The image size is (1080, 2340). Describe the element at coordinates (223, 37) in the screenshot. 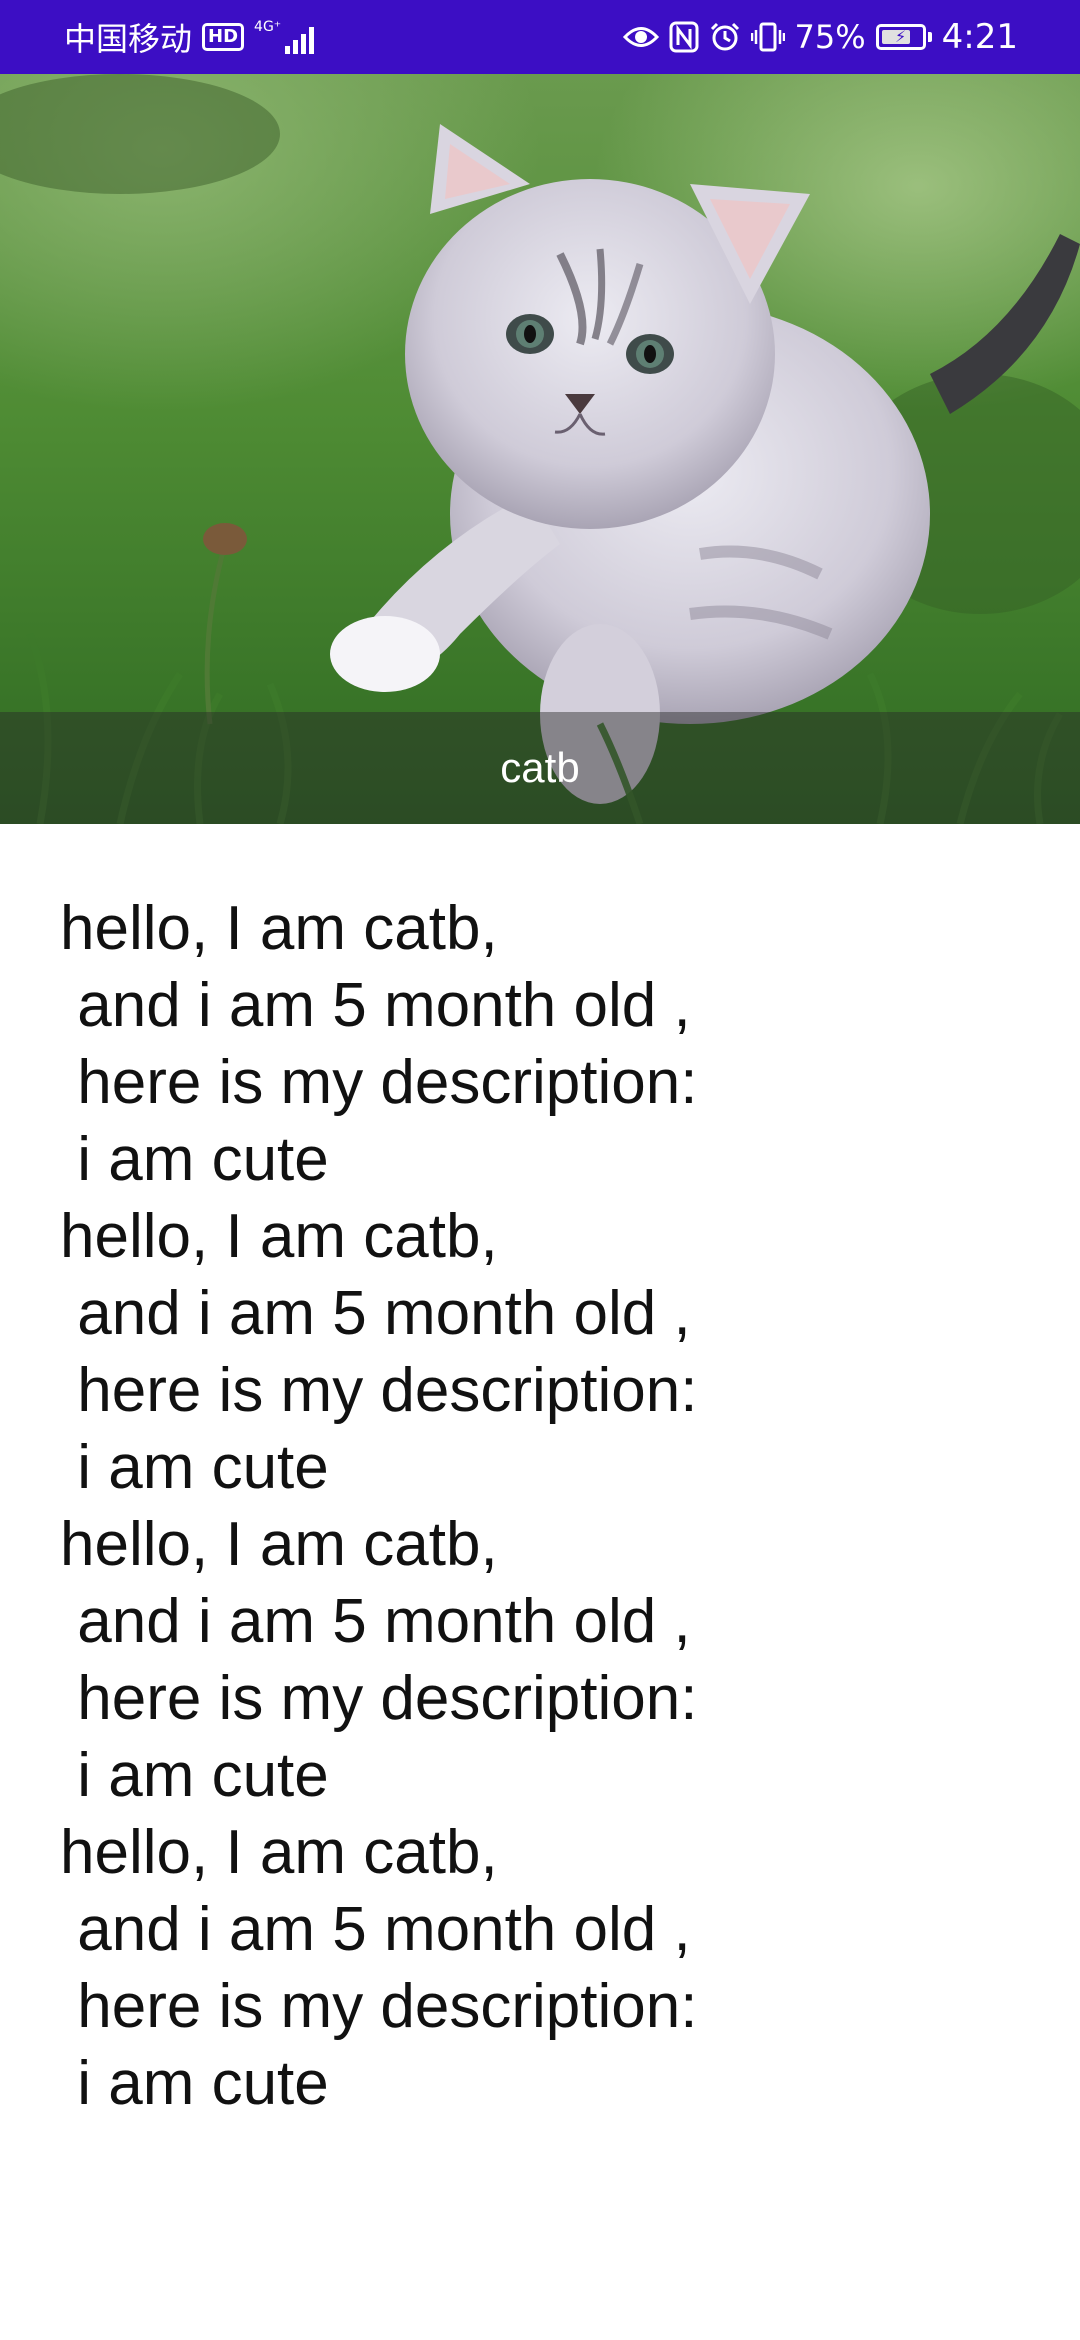

I see `hd-voice-badge: HD` at that location.